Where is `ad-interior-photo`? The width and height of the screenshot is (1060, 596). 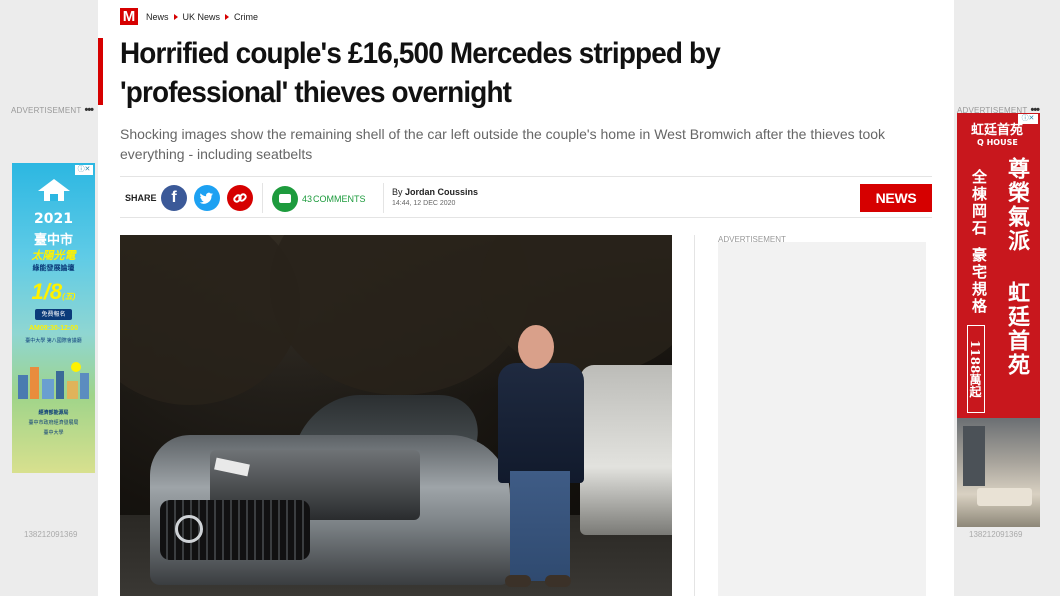 ad-interior-photo is located at coordinates (998, 472).